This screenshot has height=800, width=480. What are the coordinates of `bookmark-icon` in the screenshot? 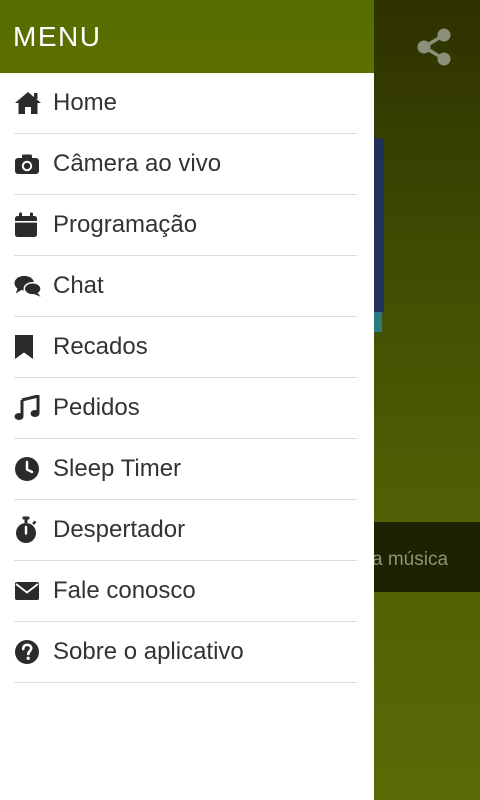 It's located at (28, 347).